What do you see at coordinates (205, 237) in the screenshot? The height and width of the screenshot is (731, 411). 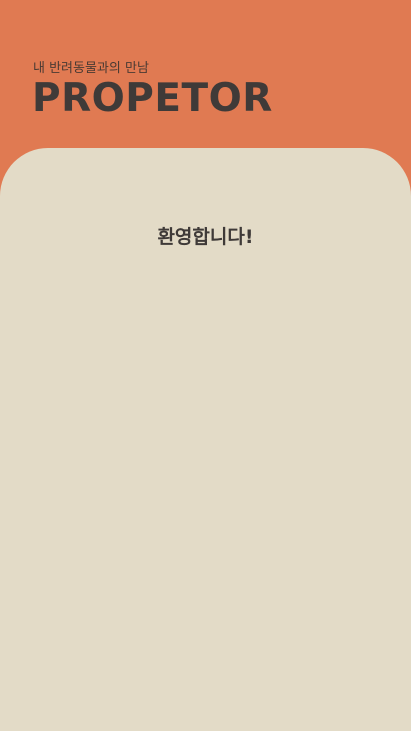 I see `welcome-heading: 환영합니다!` at bounding box center [205, 237].